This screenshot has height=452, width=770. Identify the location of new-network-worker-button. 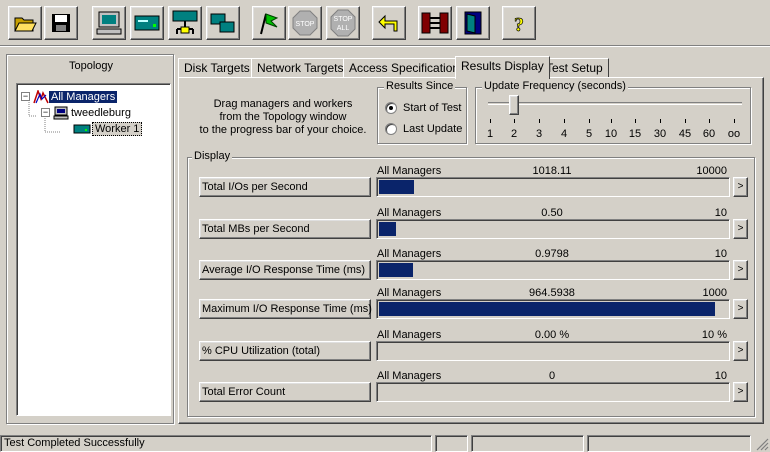
(185, 23).